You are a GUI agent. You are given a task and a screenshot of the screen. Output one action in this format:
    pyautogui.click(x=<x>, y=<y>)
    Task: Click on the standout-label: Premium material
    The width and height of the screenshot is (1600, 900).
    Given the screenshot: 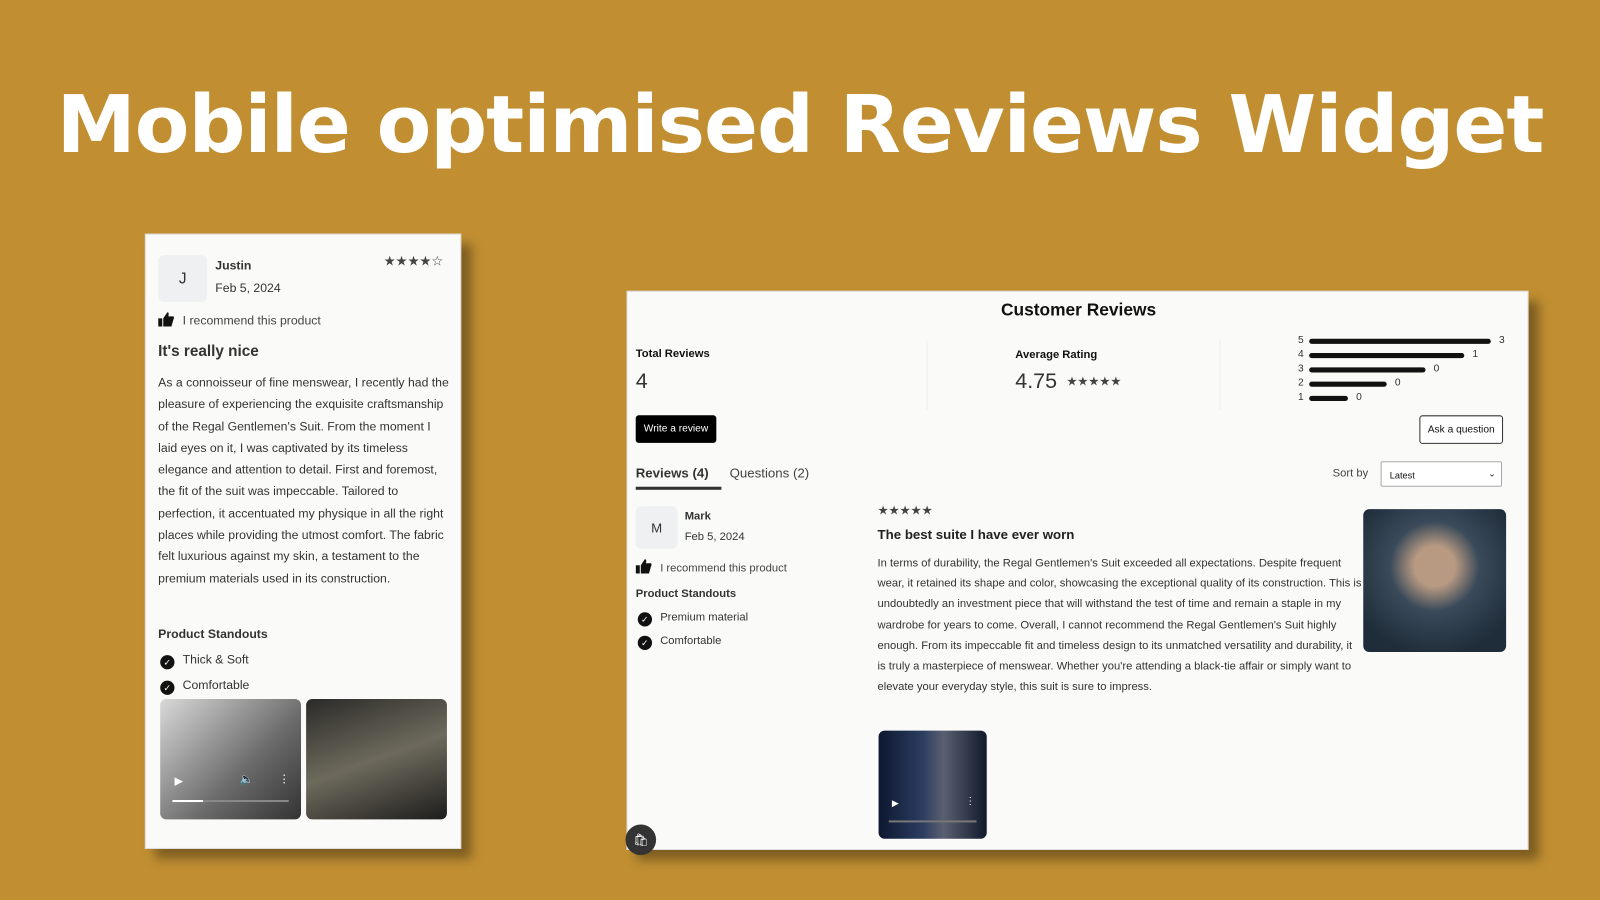 What is the action you would take?
    pyautogui.click(x=704, y=617)
    